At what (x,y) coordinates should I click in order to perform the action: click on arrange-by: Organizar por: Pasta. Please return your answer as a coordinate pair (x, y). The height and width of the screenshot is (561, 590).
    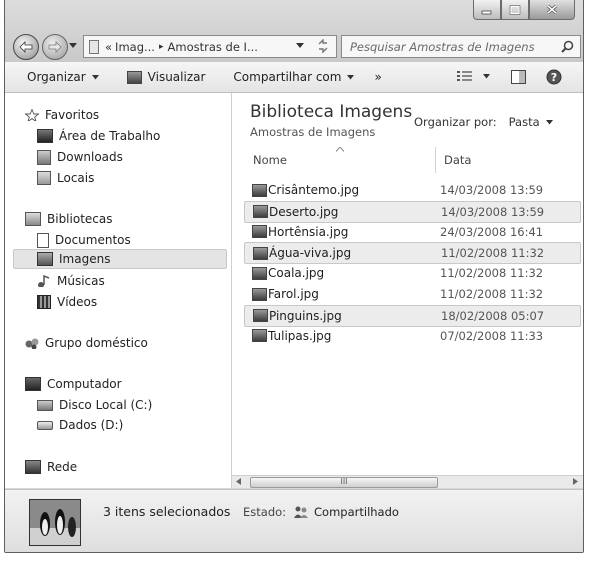
    Looking at the image, I should click on (483, 122).